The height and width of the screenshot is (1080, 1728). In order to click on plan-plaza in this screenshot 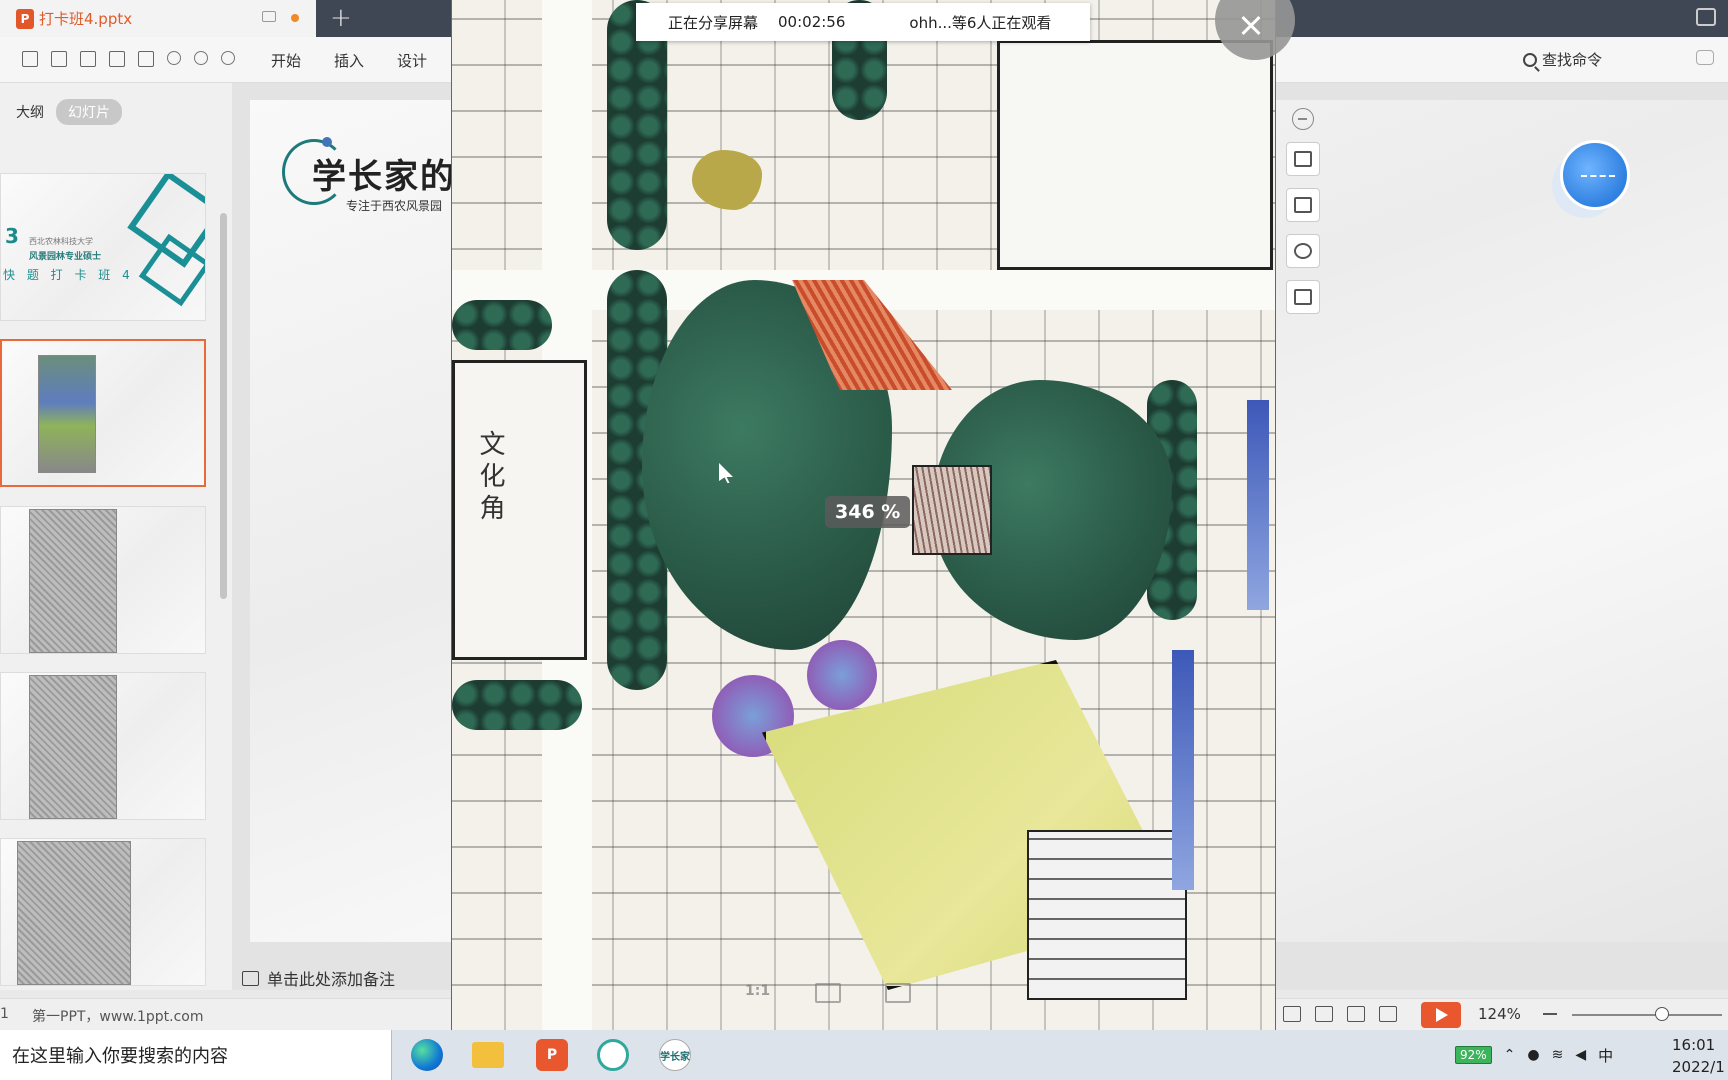, I will do `click(952, 510)`.